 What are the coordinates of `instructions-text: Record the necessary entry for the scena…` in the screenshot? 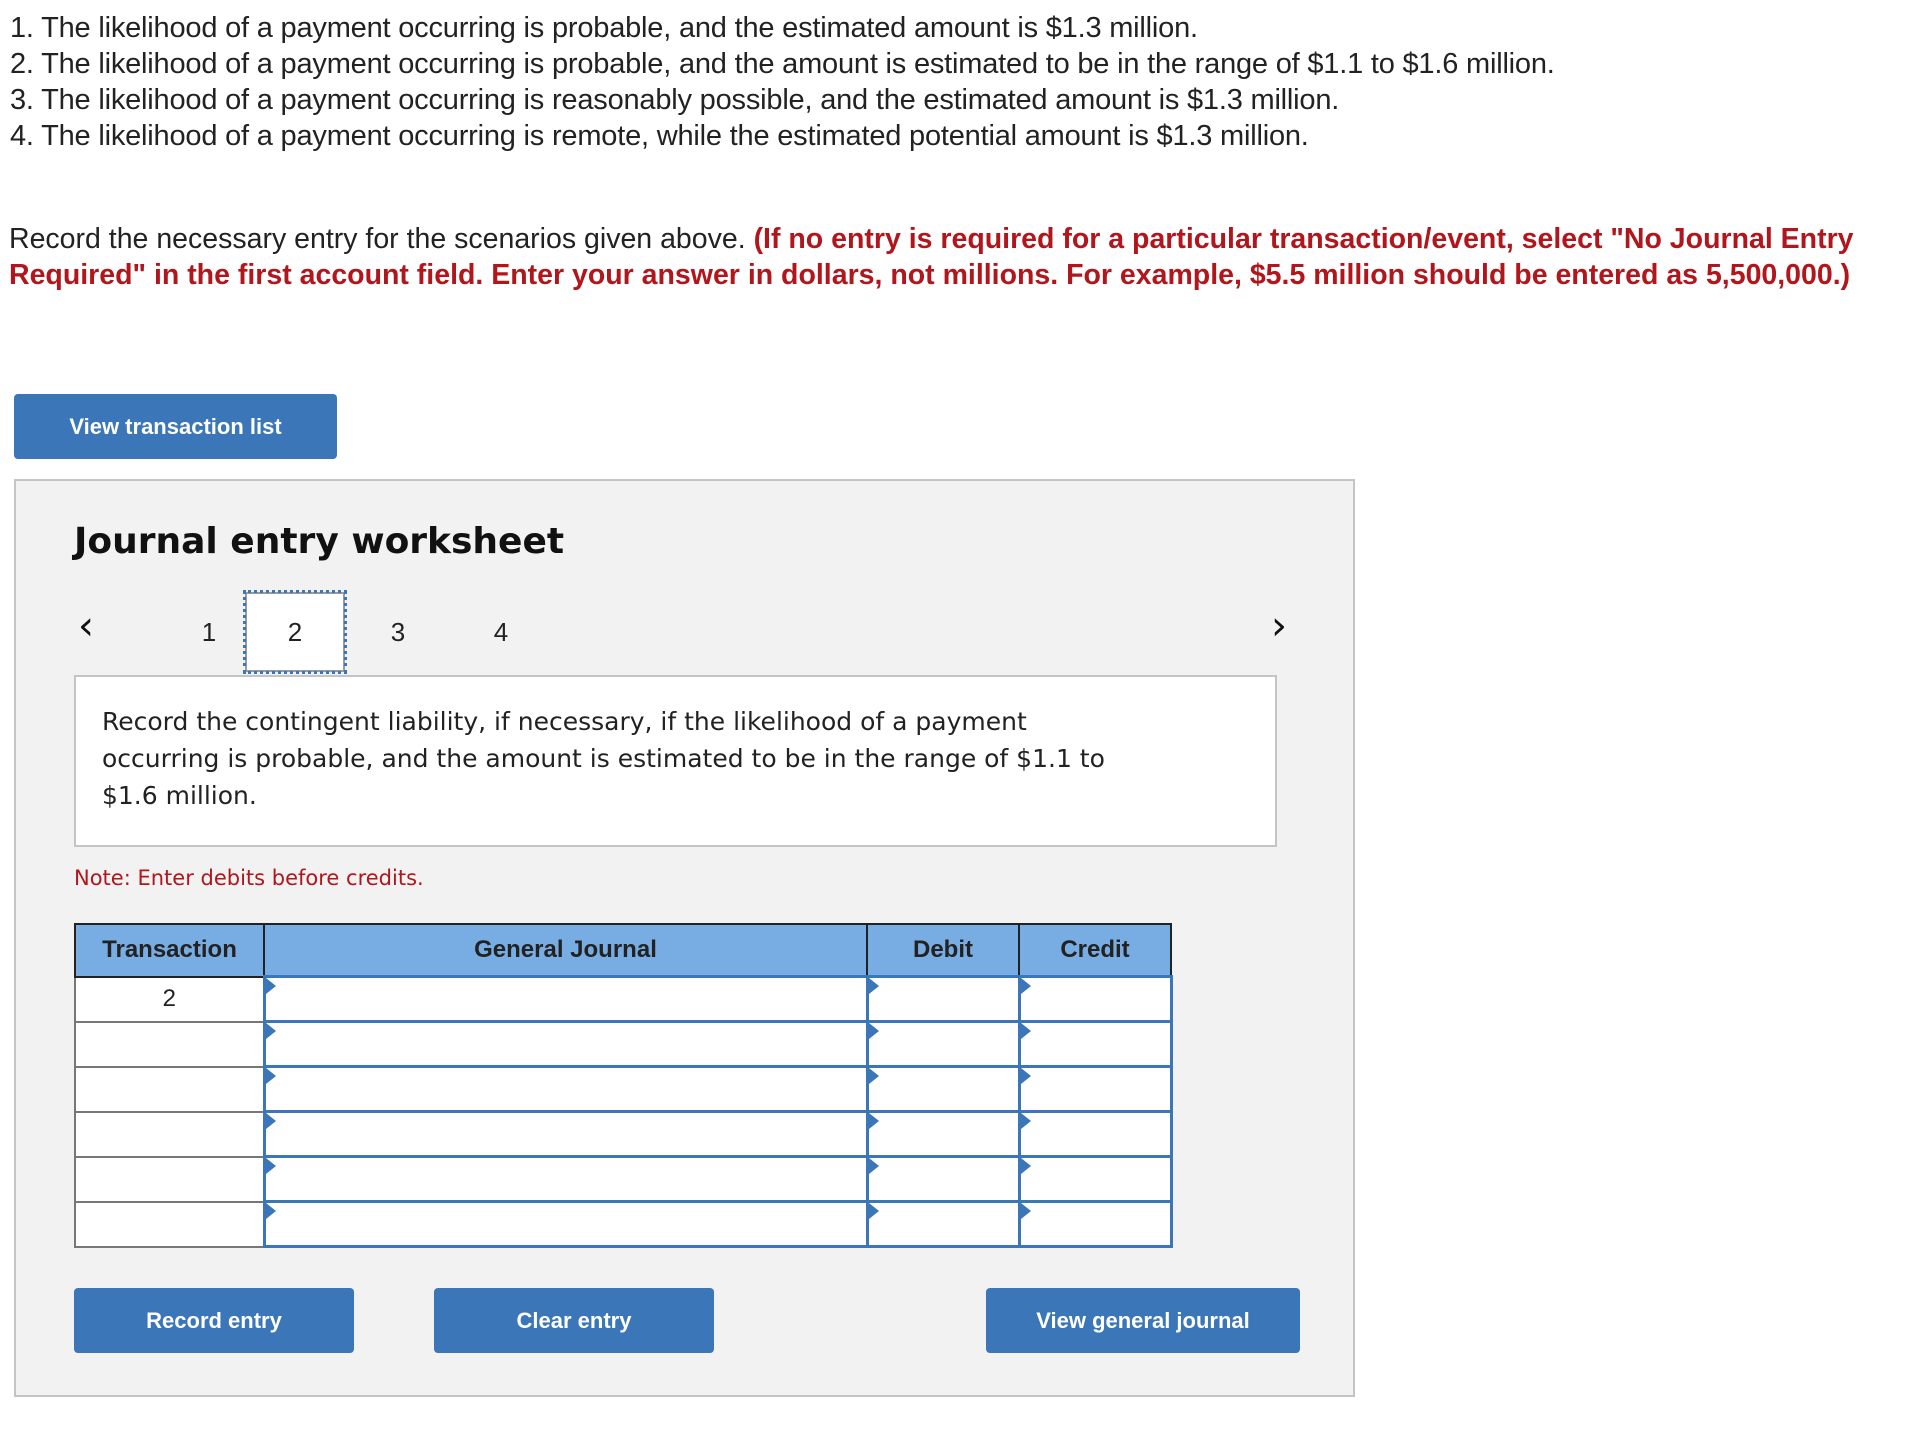 It's located at (381, 239).